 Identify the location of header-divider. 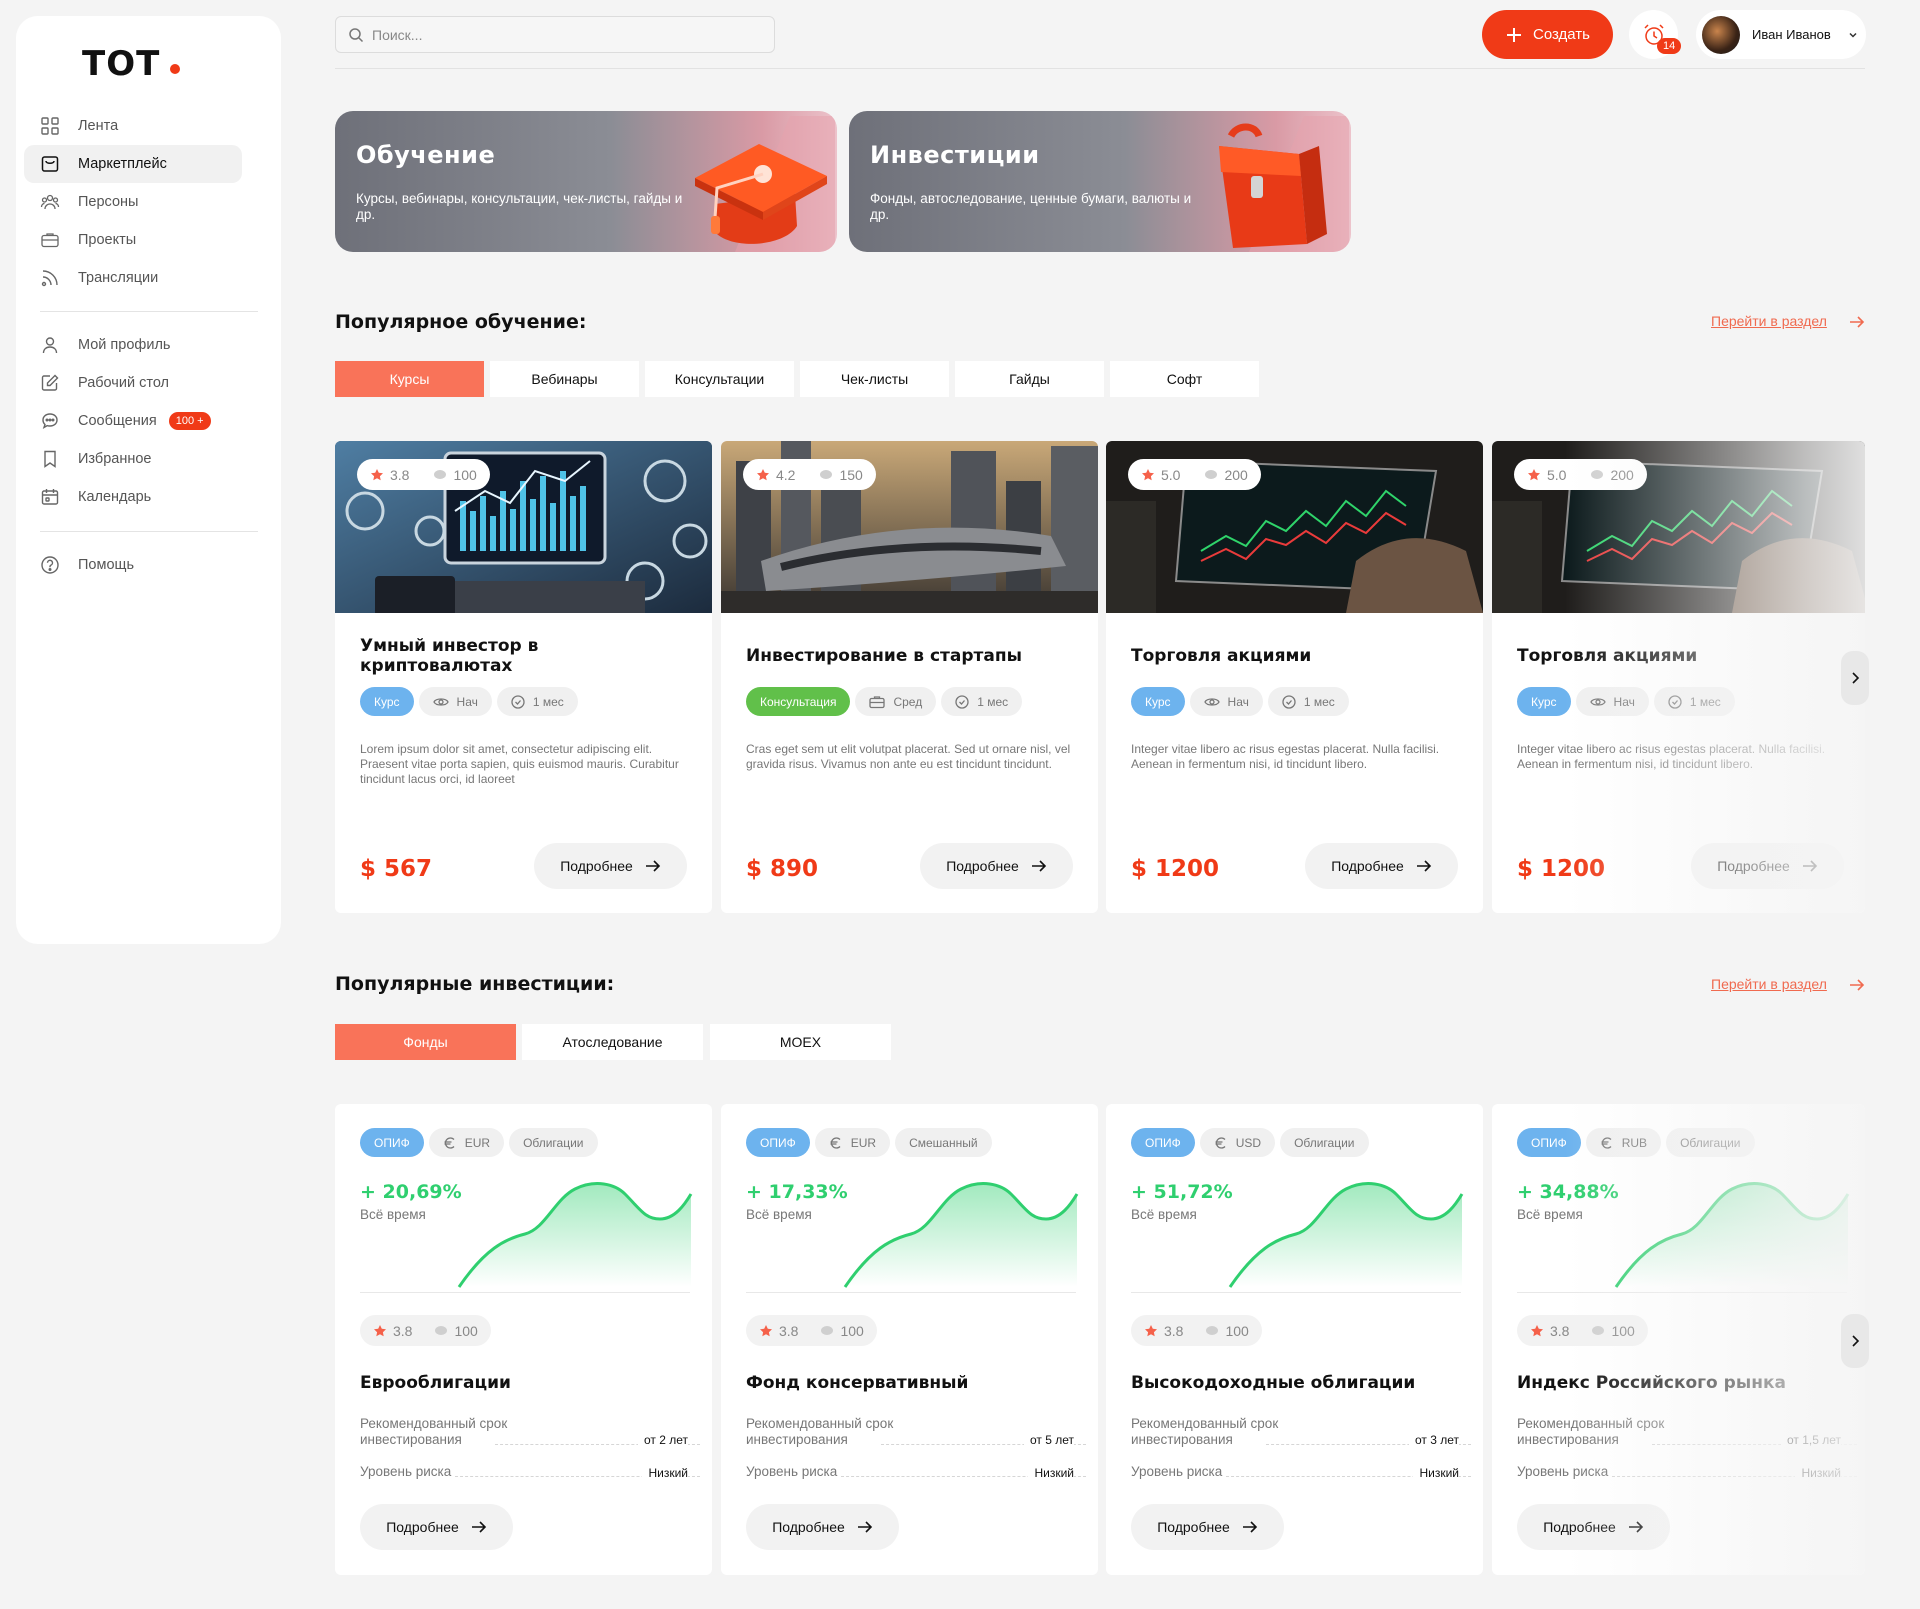
(1100, 68).